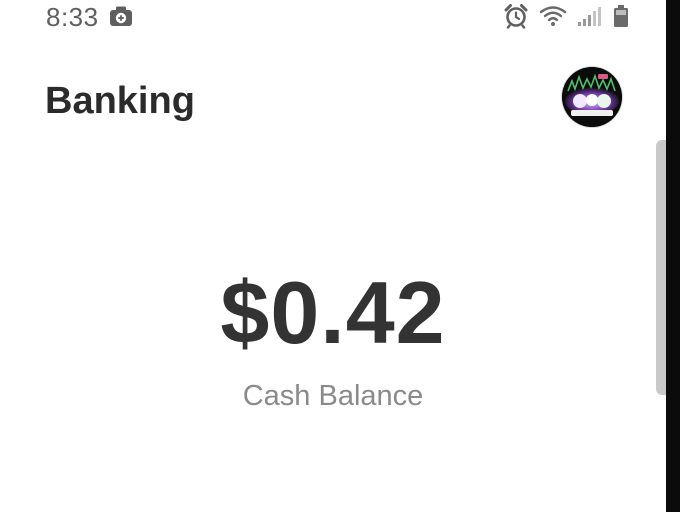 The image size is (680, 512). What do you see at coordinates (661, 267) in the screenshot?
I see `scrollbar` at bounding box center [661, 267].